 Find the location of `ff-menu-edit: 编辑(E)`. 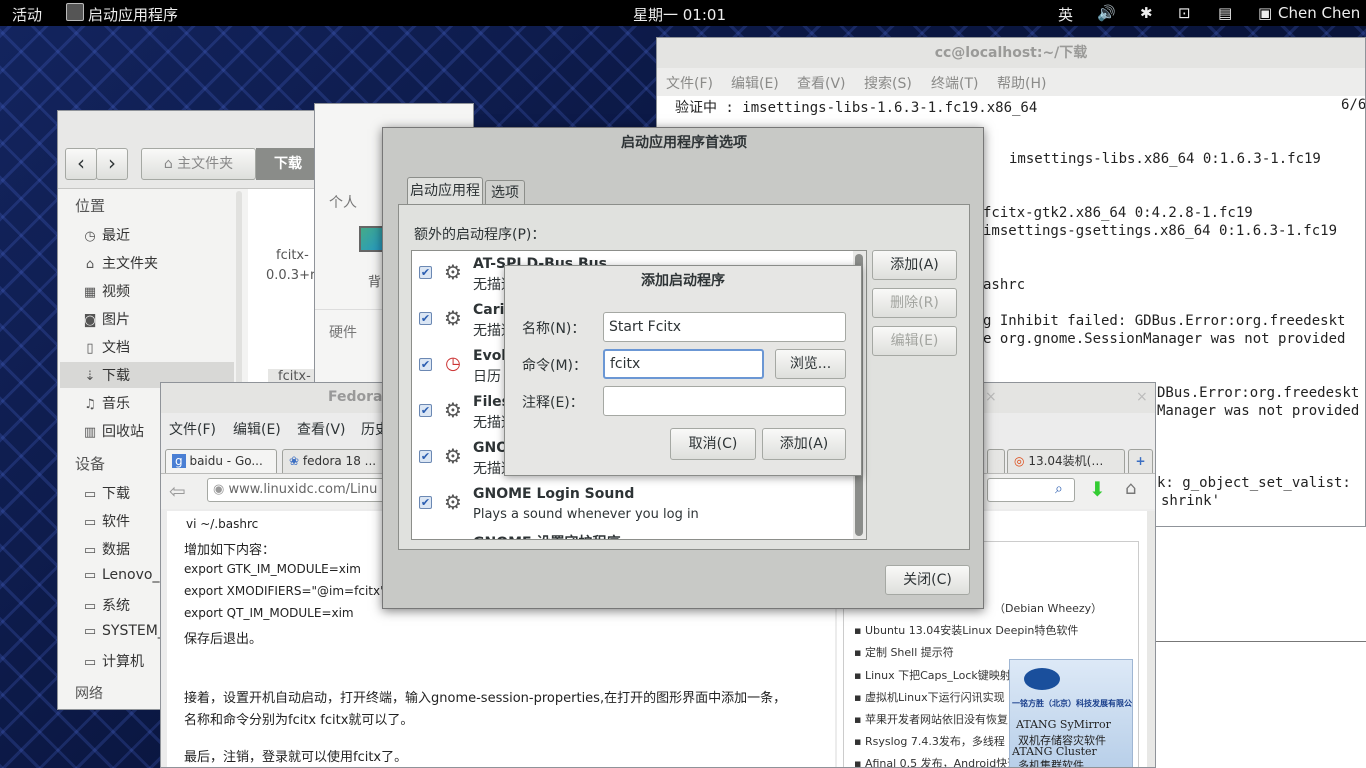

ff-menu-edit: 编辑(E) is located at coordinates (257, 429).